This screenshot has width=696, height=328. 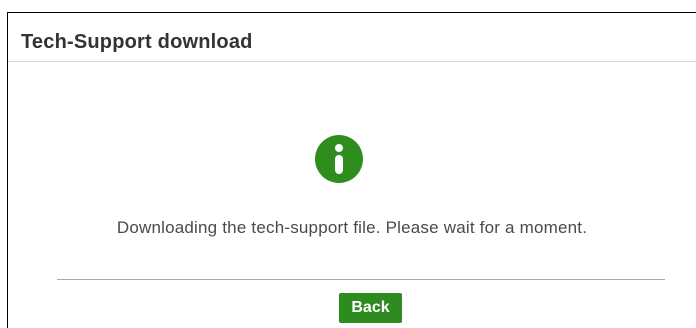 What do you see at coordinates (370, 308) in the screenshot?
I see `back-button: Back` at bounding box center [370, 308].